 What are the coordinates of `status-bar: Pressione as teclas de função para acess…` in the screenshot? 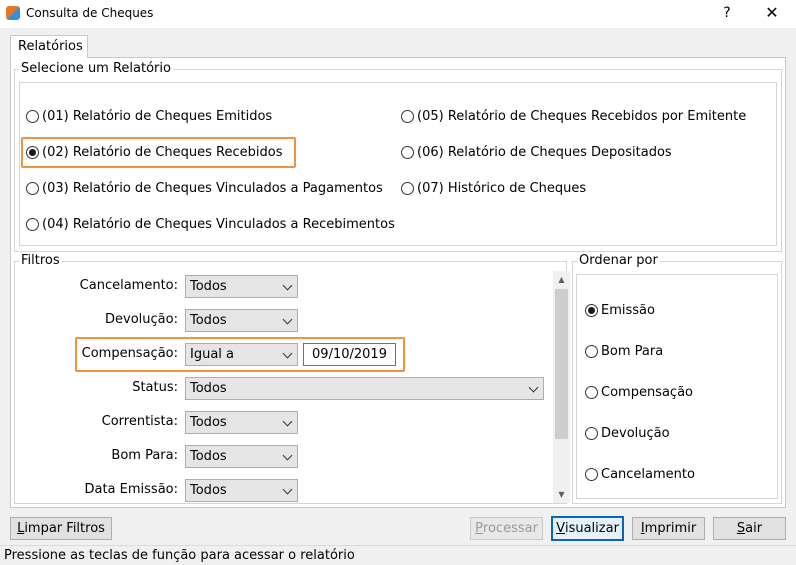 It's located at (398, 555).